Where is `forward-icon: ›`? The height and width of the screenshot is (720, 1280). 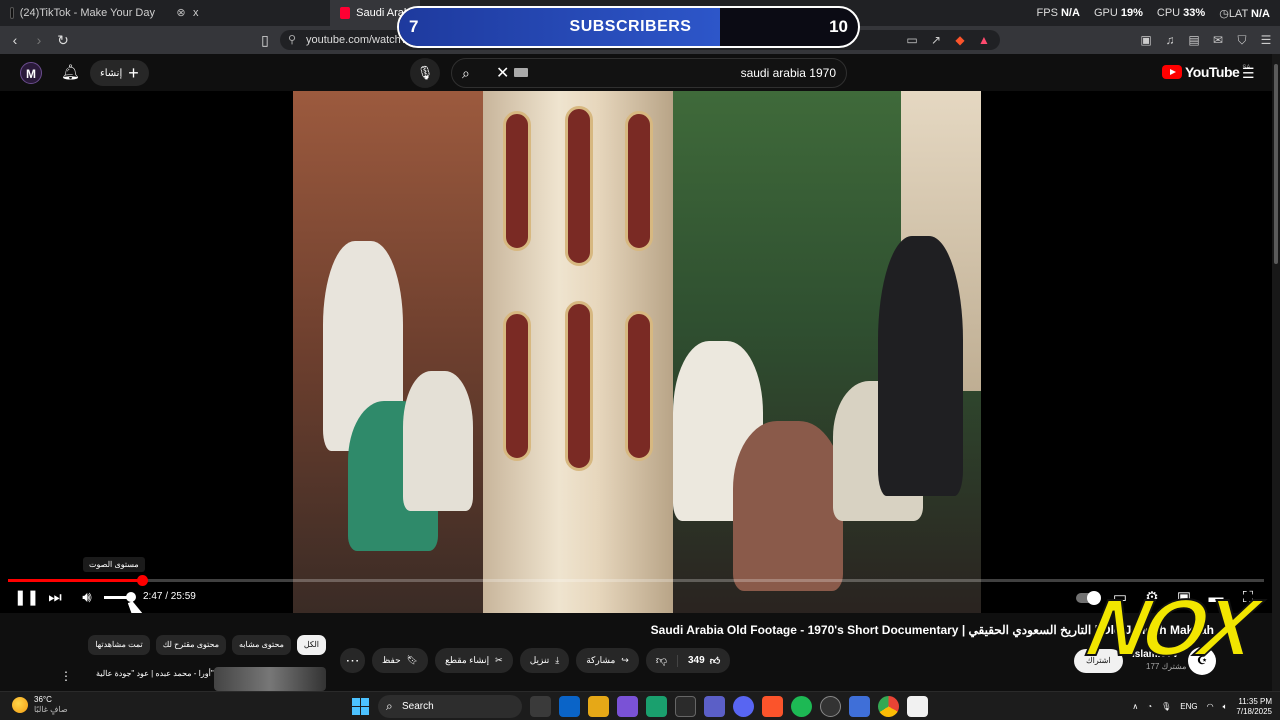 forward-icon: › is located at coordinates (39, 40).